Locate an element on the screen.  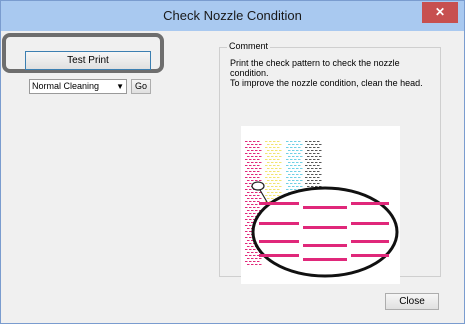
cleaning-mode-select: Normal Cleaning ▼ is located at coordinates (78, 86).